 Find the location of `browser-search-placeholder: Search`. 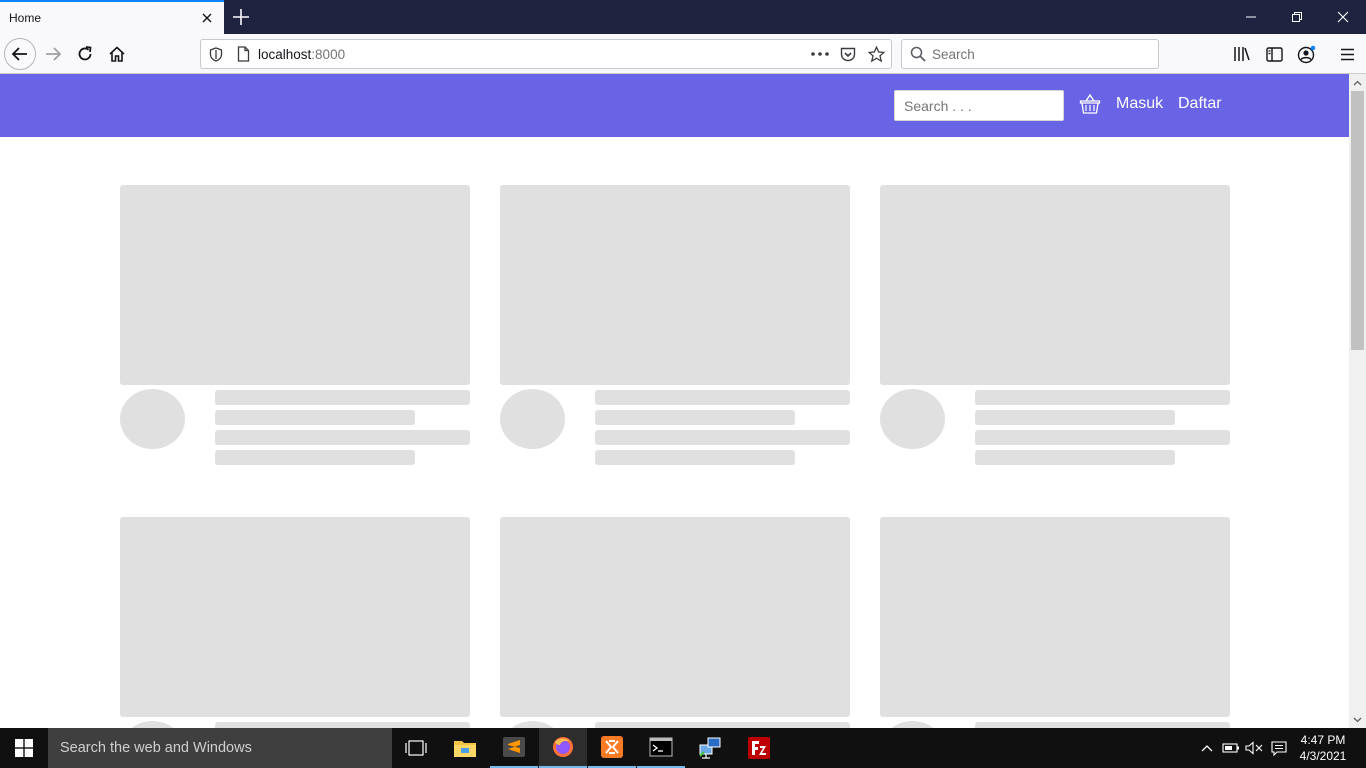

browser-search-placeholder: Search is located at coordinates (953, 54).